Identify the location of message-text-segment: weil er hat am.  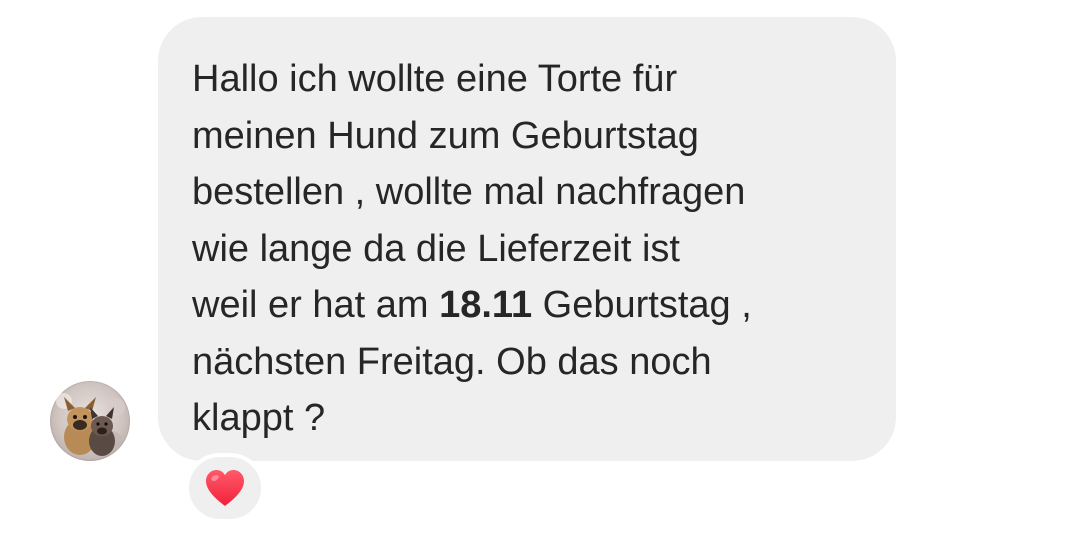
(316, 305).